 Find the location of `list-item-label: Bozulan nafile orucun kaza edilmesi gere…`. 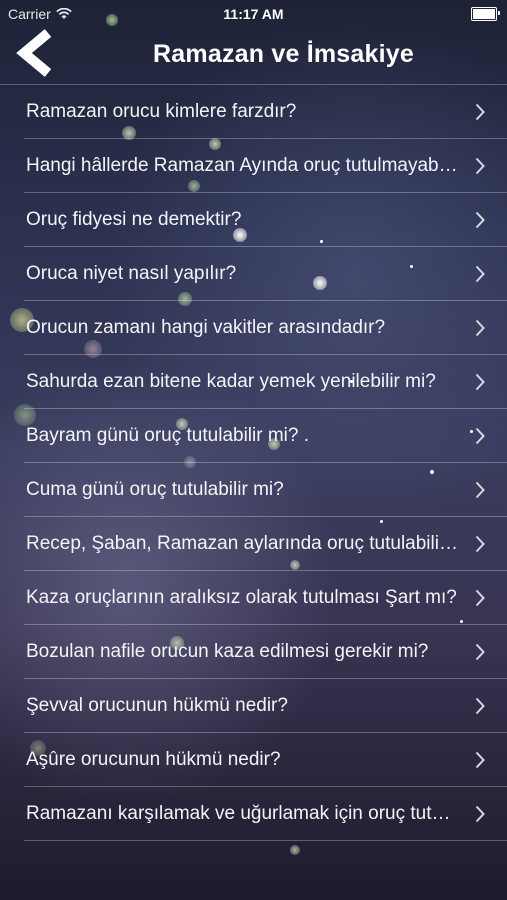

list-item-label: Bozulan nafile orucun kaza edilmesi gere… is located at coordinates (227, 651).